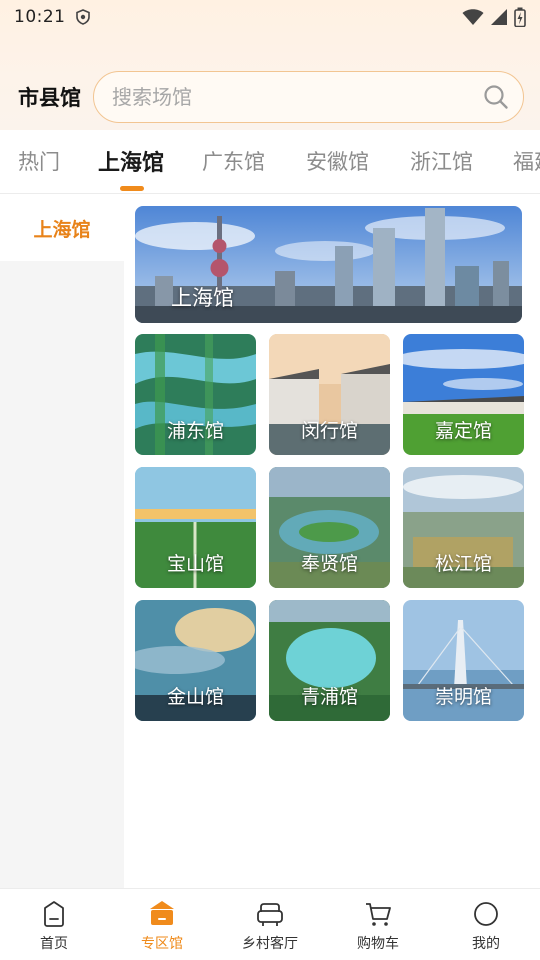 Image resolution: width=540 pixels, height=960 pixels. I want to click on banner-label: 上海馆, so click(202, 298).